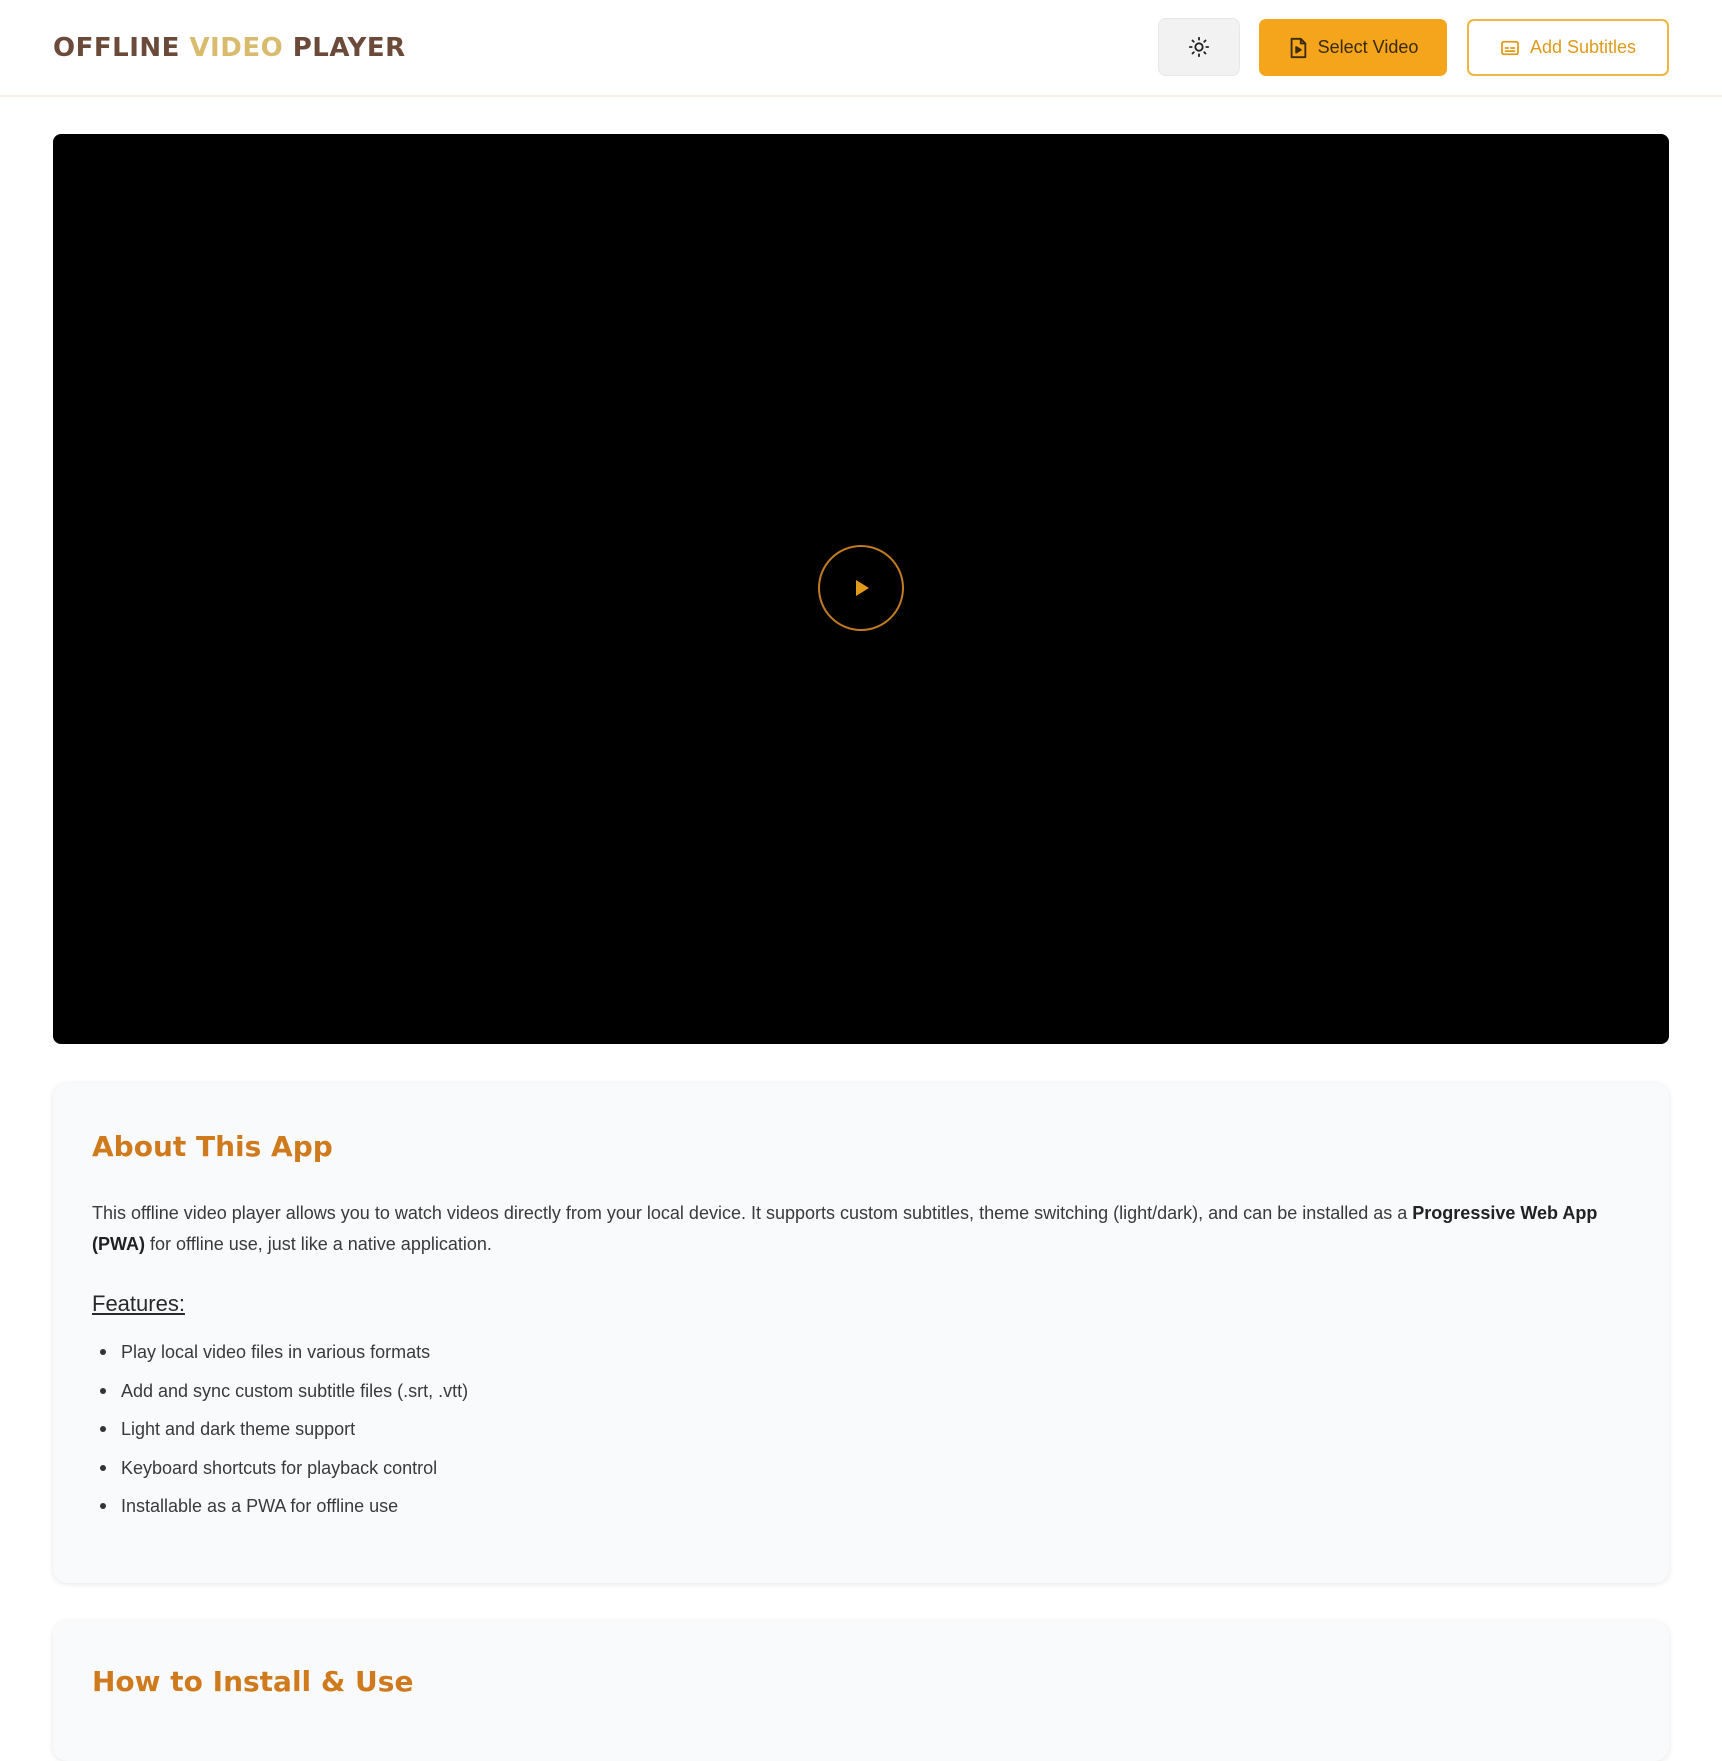 Image resolution: width=1722 pixels, height=1761 pixels. I want to click on select-video-button: Select Video, so click(1353, 47).